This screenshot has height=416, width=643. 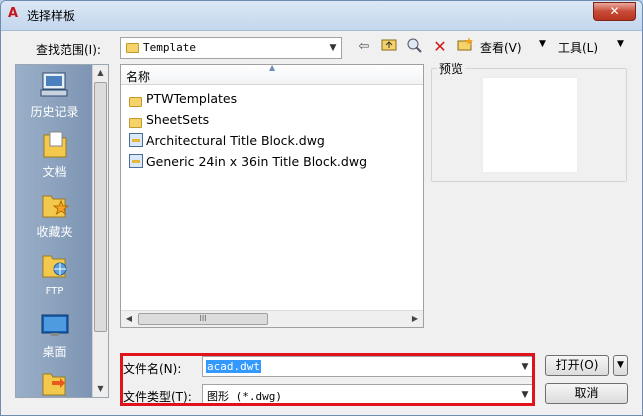 I want to click on place-label: 文档, so click(x=54, y=172).